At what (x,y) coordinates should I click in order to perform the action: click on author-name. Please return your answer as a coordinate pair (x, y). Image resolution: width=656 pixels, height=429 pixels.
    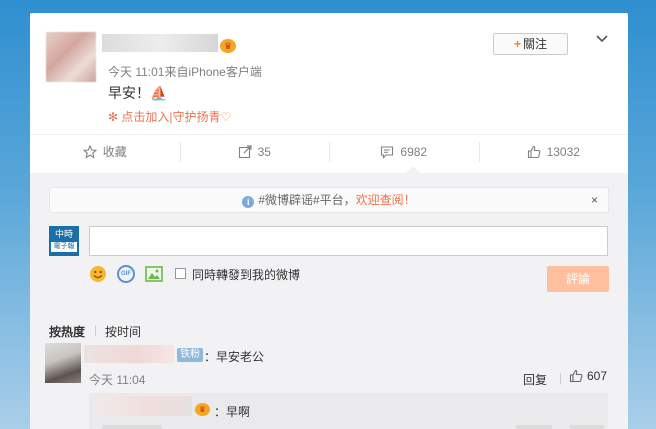
    Looking at the image, I should click on (160, 43).